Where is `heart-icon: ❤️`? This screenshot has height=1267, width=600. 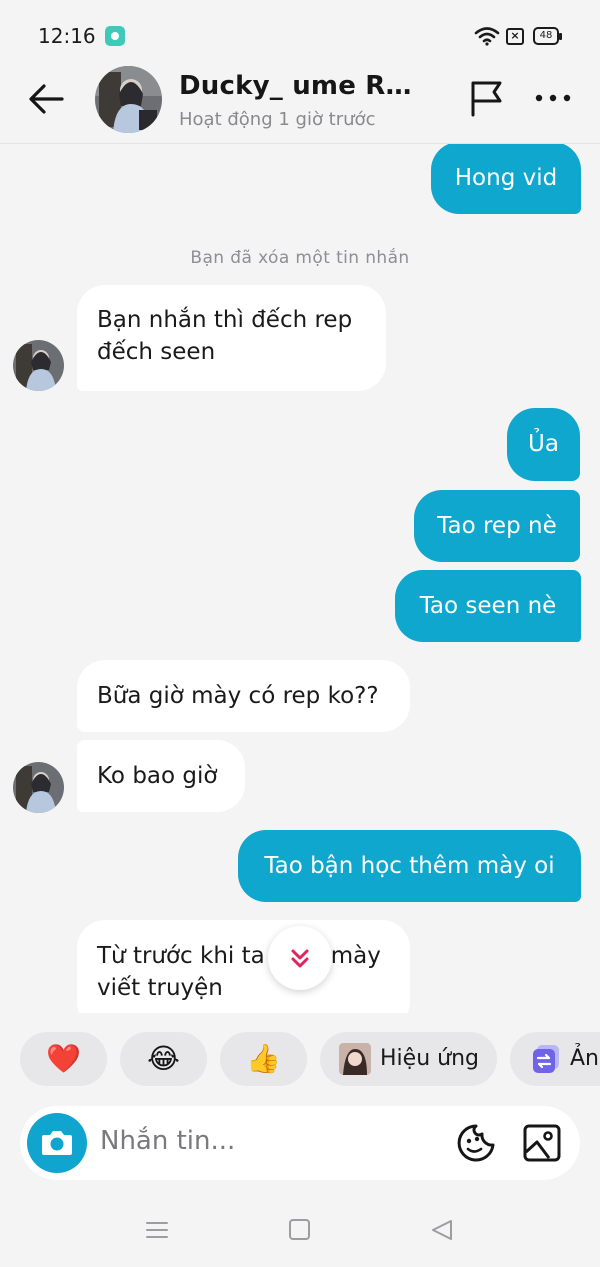 heart-icon: ❤️ is located at coordinates (63, 1058).